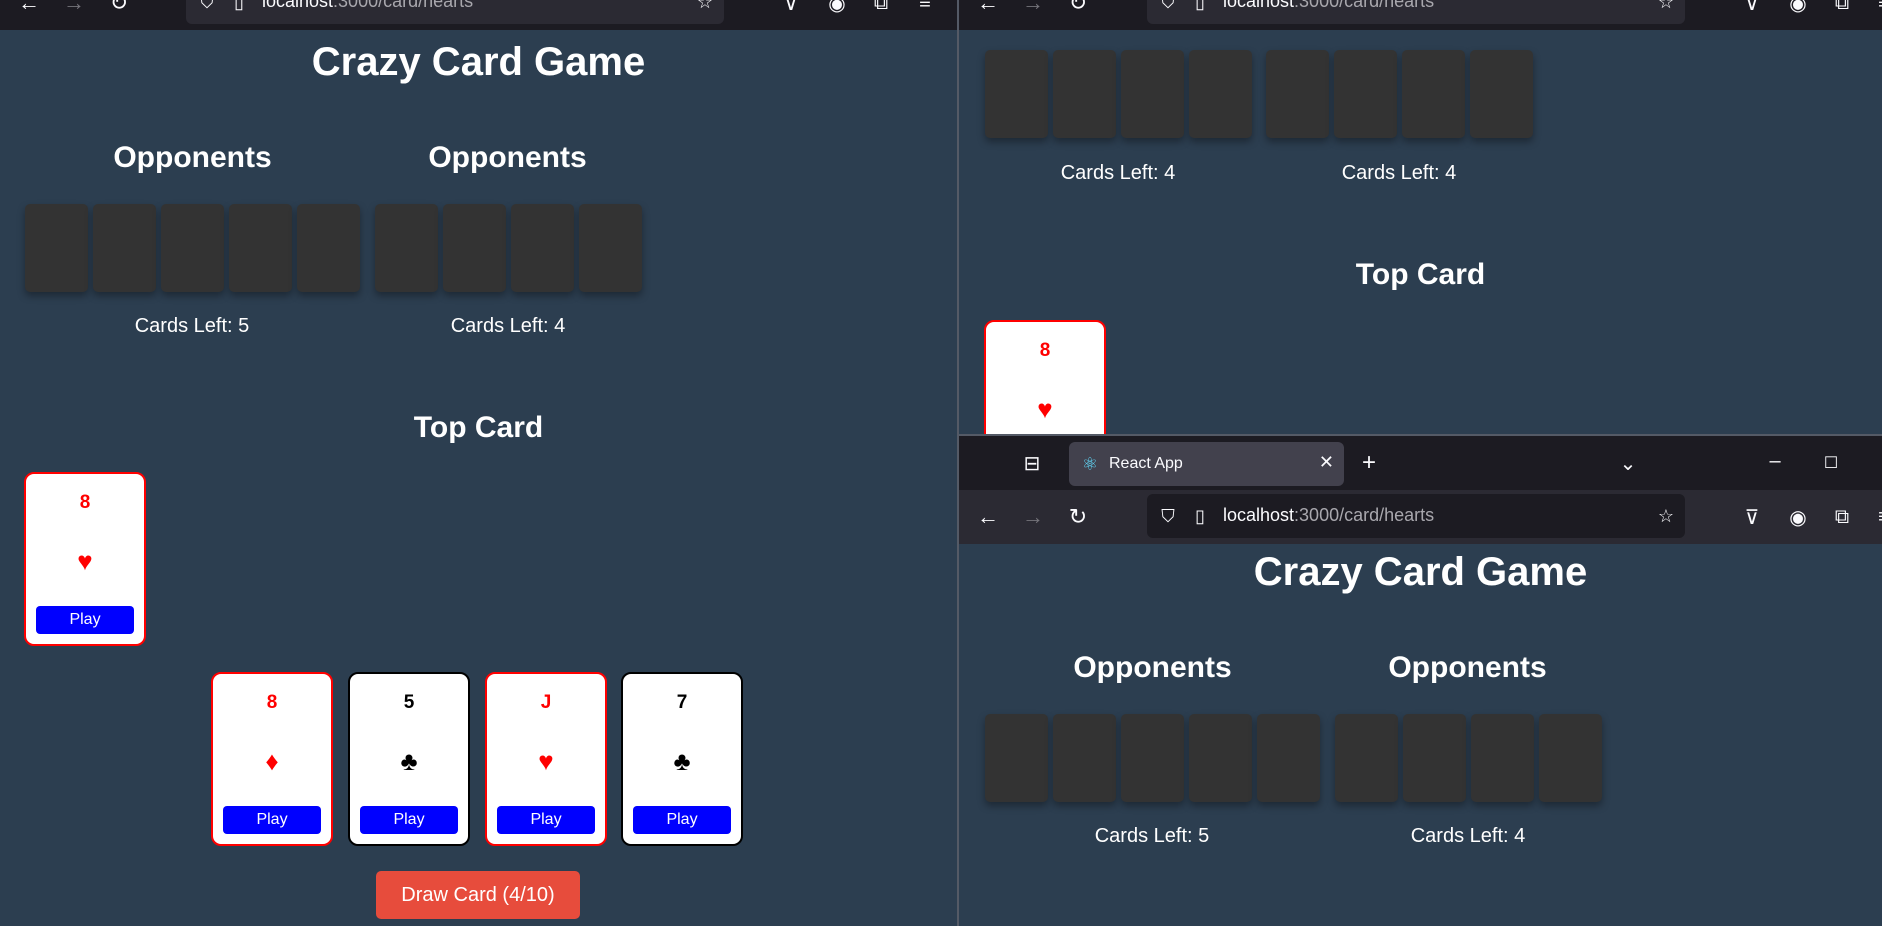  I want to click on hand-card-2: 5 ♣ Play, so click(409, 759).